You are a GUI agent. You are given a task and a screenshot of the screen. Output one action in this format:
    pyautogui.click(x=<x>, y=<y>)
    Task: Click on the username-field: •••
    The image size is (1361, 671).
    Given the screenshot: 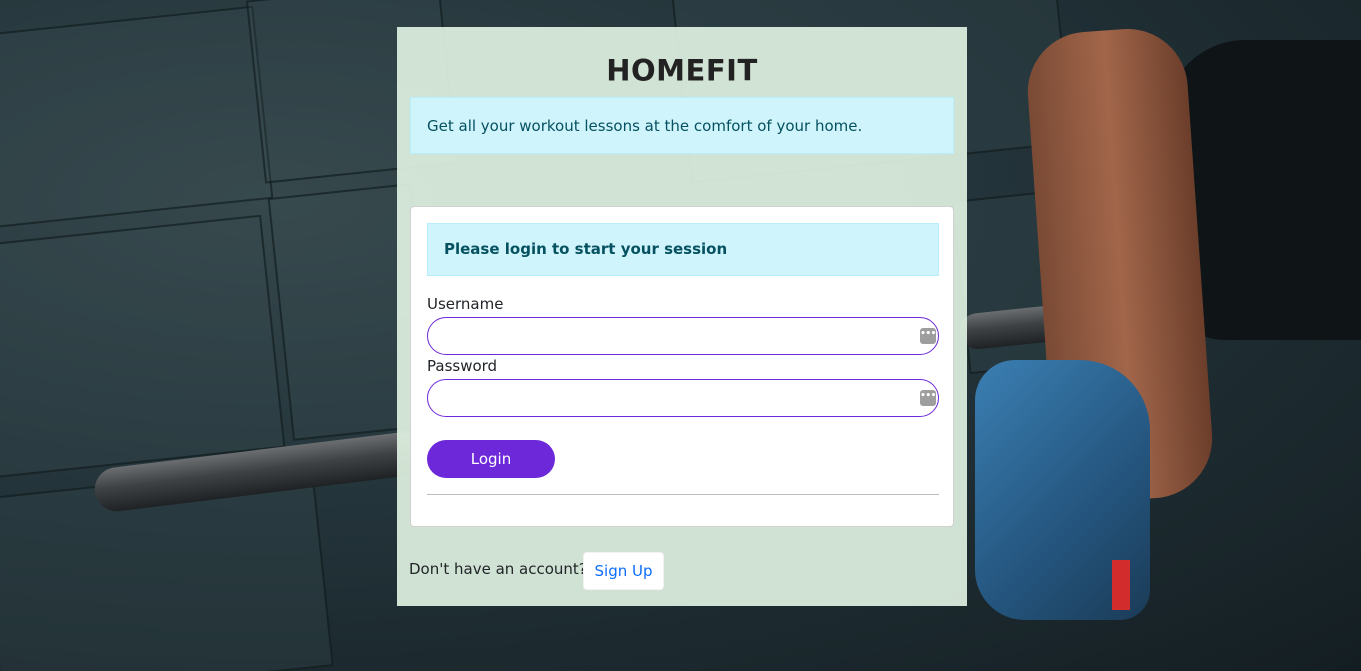 What is the action you would take?
    pyautogui.click(x=683, y=336)
    